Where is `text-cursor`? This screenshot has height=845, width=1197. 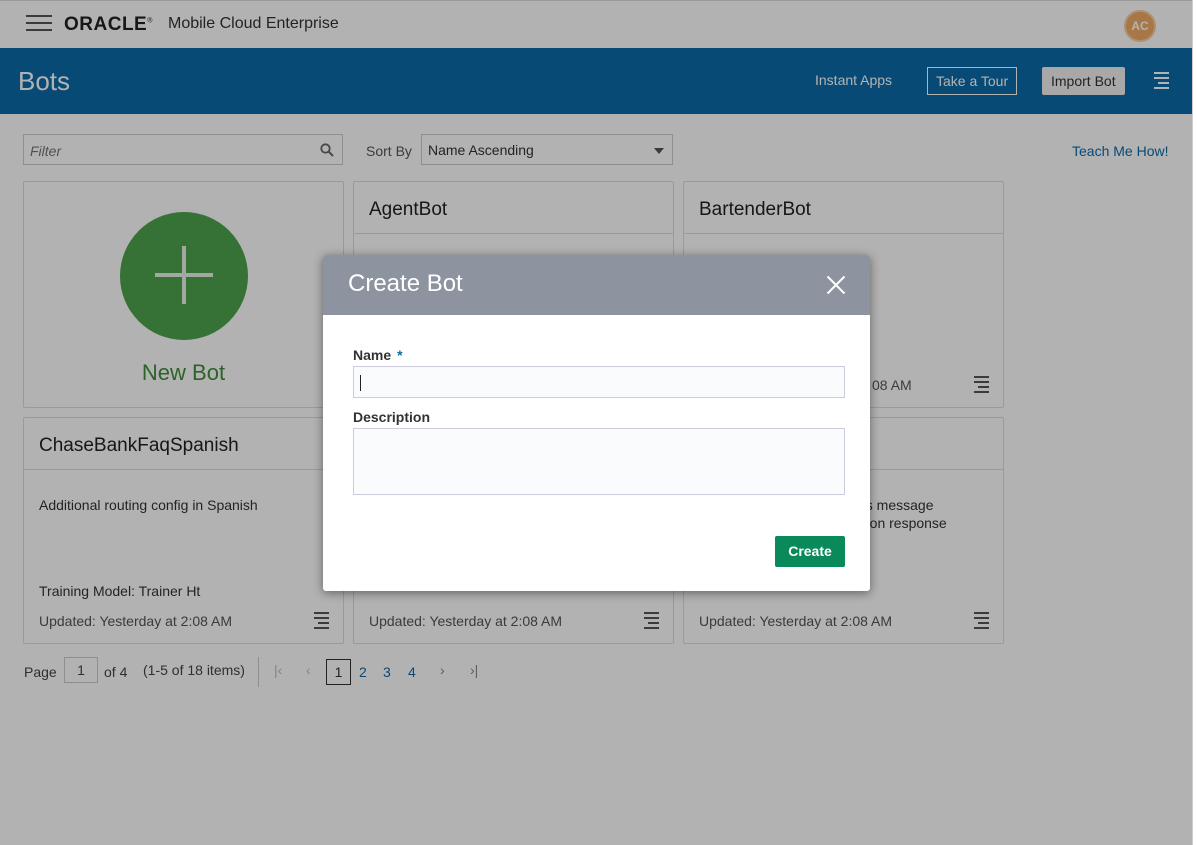
text-cursor is located at coordinates (360, 383).